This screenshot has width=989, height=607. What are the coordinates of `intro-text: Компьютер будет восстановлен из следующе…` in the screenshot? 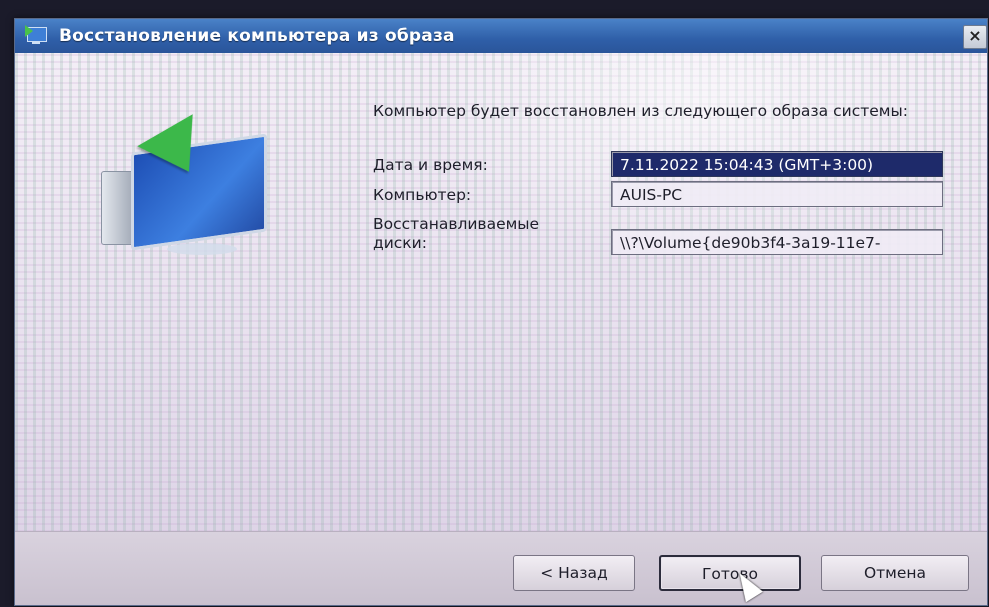 It's located at (640, 111).